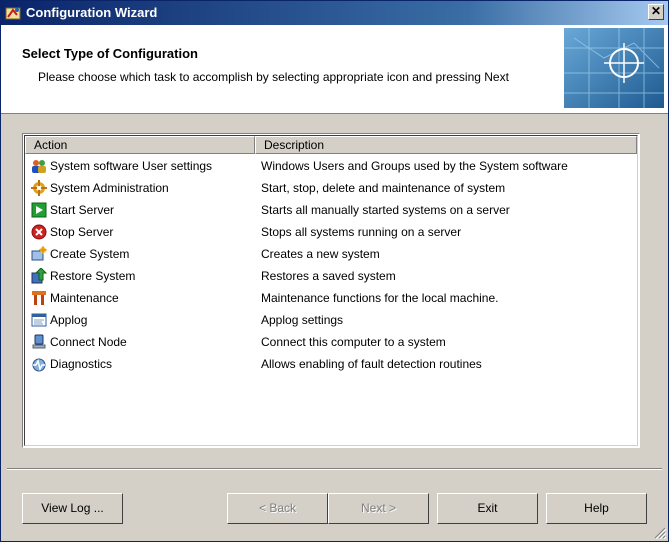 The image size is (669, 542). What do you see at coordinates (361, 232) in the screenshot?
I see `action-description: Stops all systems running on a server` at bounding box center [361, 232].